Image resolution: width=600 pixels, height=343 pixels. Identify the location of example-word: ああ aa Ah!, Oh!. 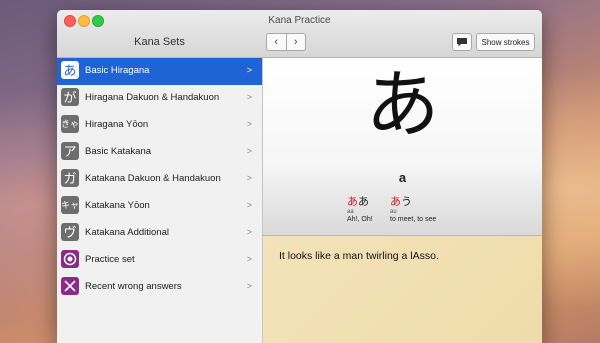
(360, 208).